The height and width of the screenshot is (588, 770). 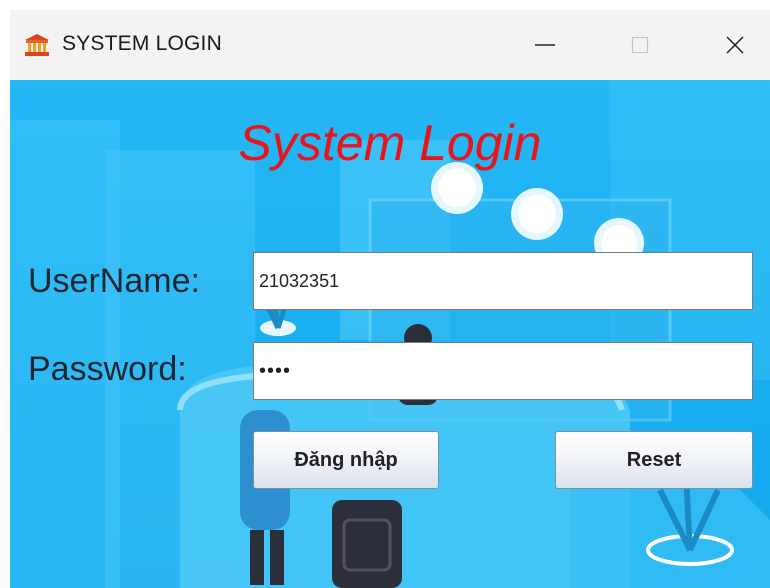 I want to click on close-button, so click(x=732, y=45).